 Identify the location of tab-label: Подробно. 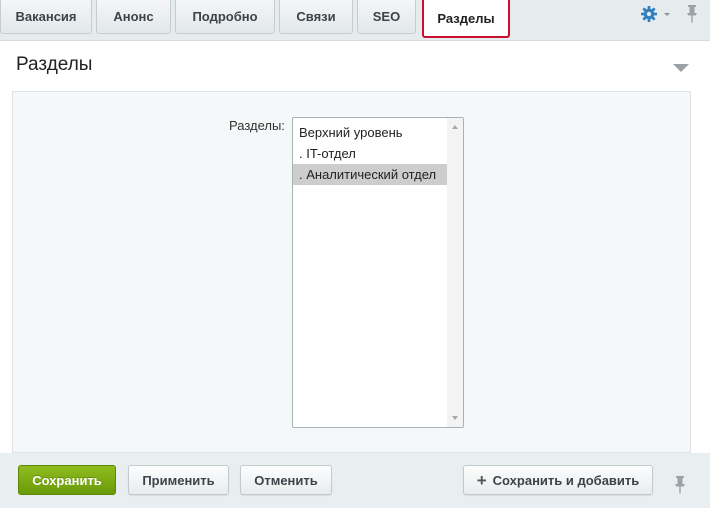
(225, 16).